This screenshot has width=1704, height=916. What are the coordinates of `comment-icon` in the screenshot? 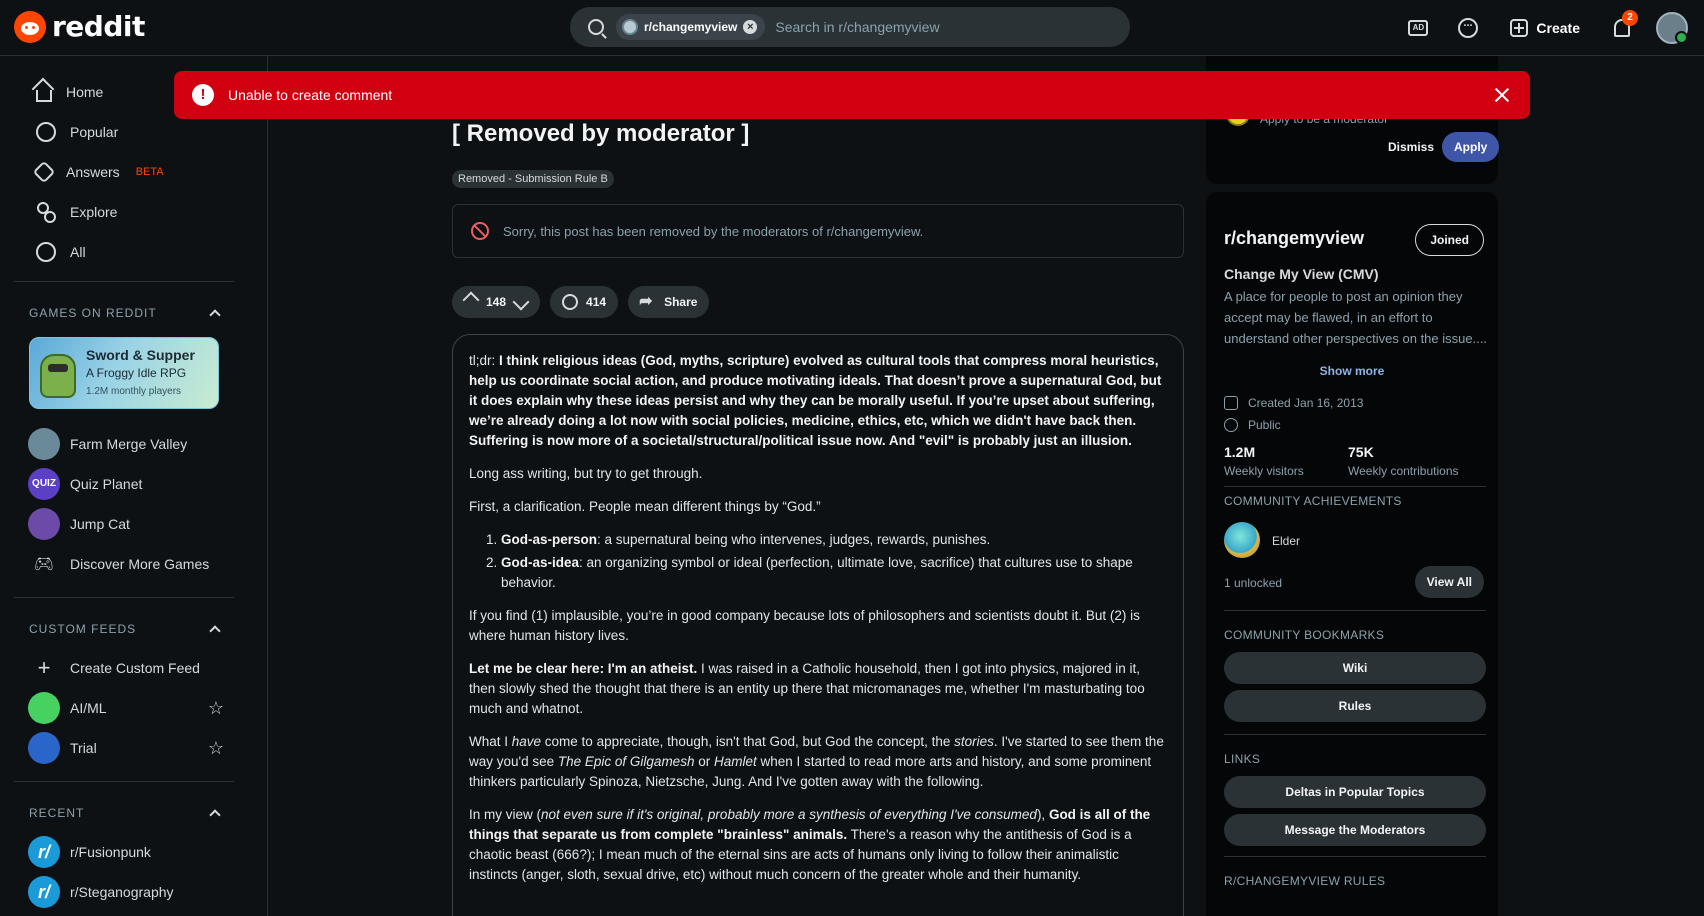 It's located at (570, 302).